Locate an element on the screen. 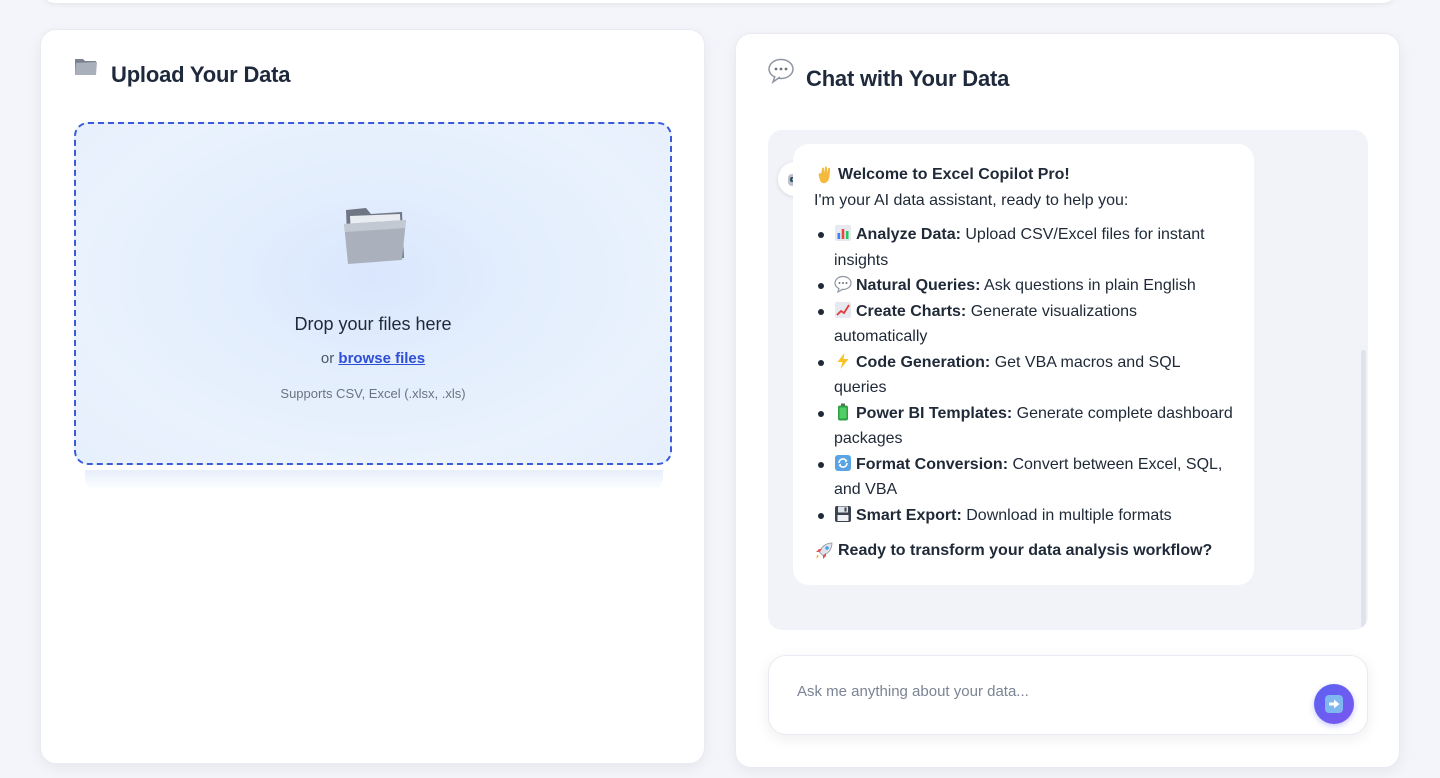  feature-name: Analyze Data: is located at coordinates (908, 234).